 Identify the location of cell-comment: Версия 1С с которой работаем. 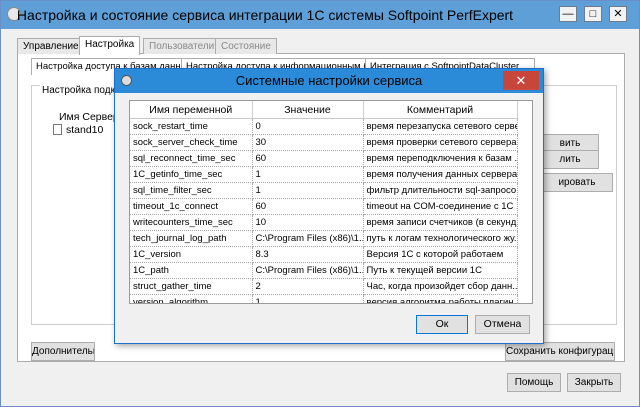
(440, 254).